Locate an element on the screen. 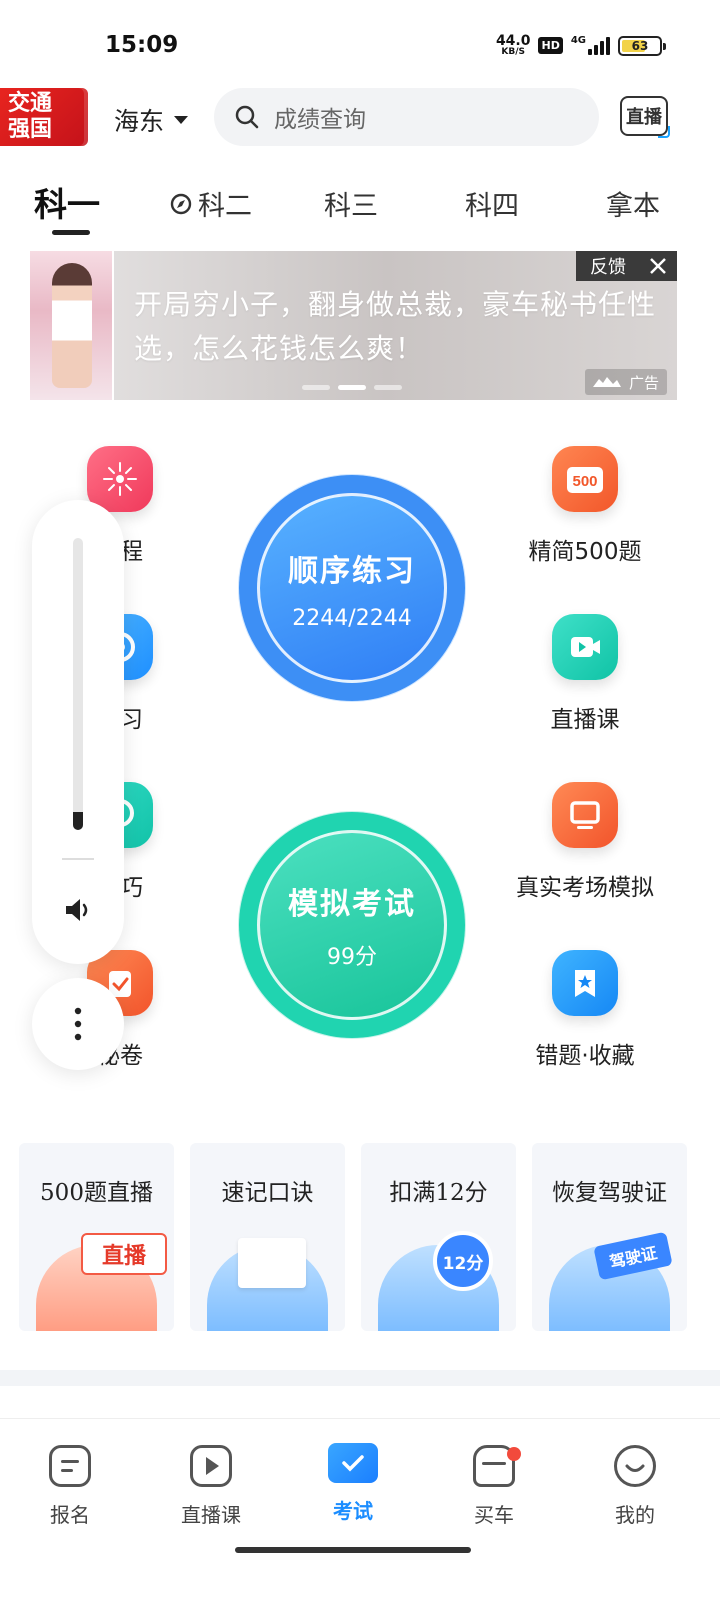  ad-text: 开局穷小子，翻身做总裁，豪车秘书任性选，怎么花钱怎么爽！ is located at coordinates (395, 326).